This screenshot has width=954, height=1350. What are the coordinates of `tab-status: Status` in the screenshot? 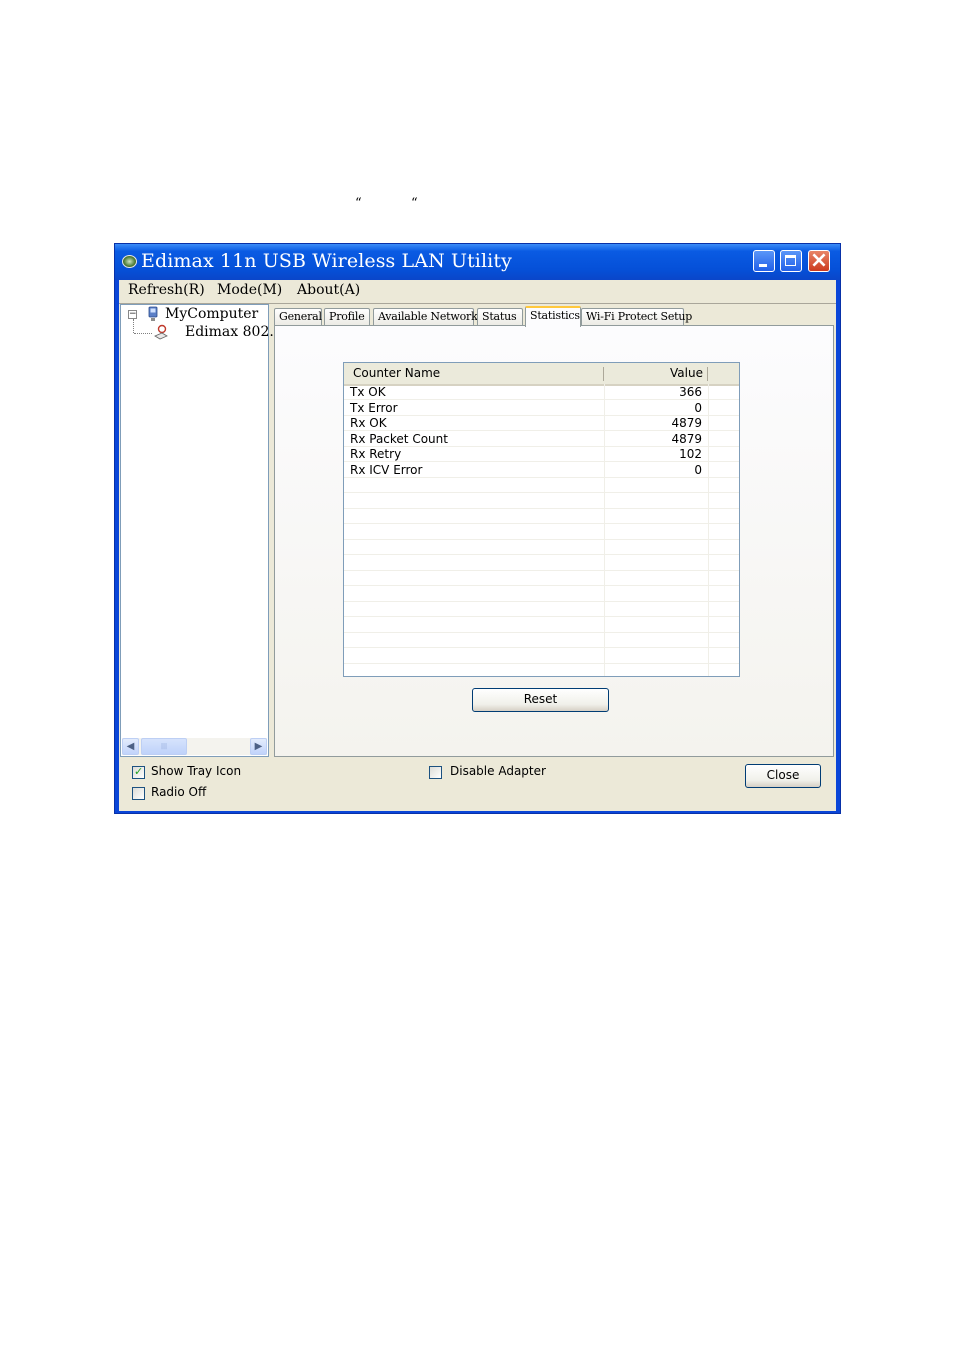 It's located at (500, 316).